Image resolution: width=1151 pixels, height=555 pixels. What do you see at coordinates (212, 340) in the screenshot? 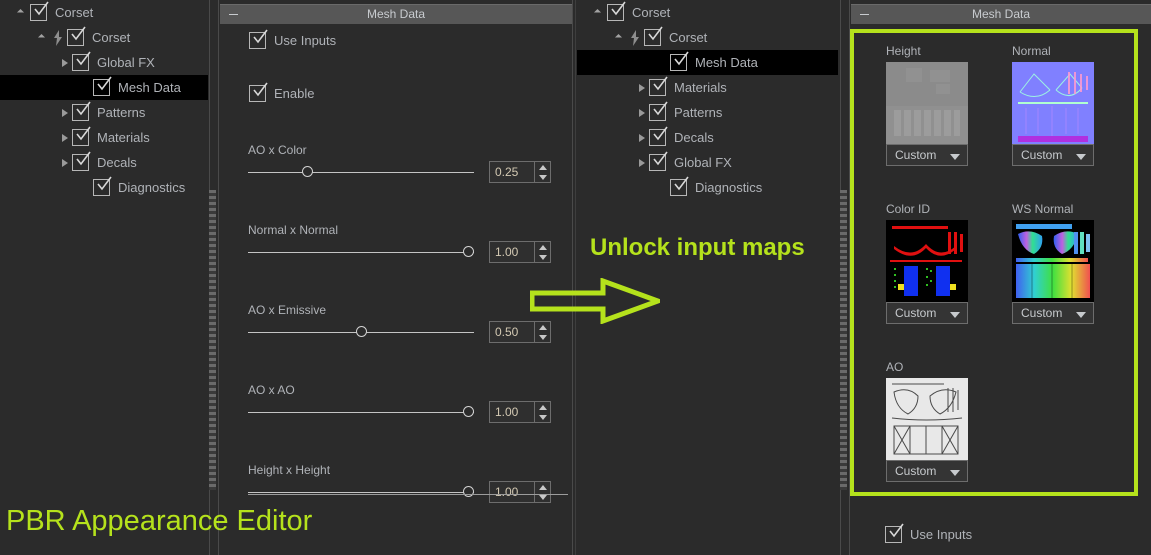
I see `splitter-left-grip` at bounding box center [212, 340].